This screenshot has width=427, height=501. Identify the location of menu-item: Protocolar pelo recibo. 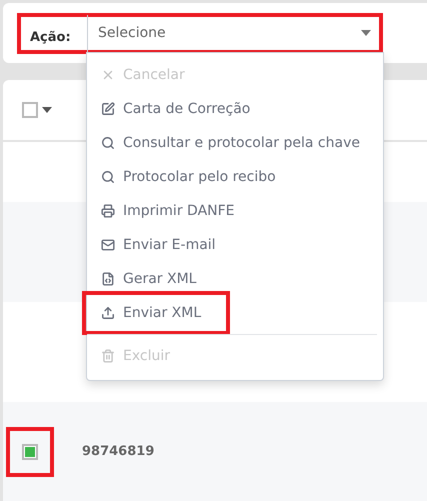
(235, 177).